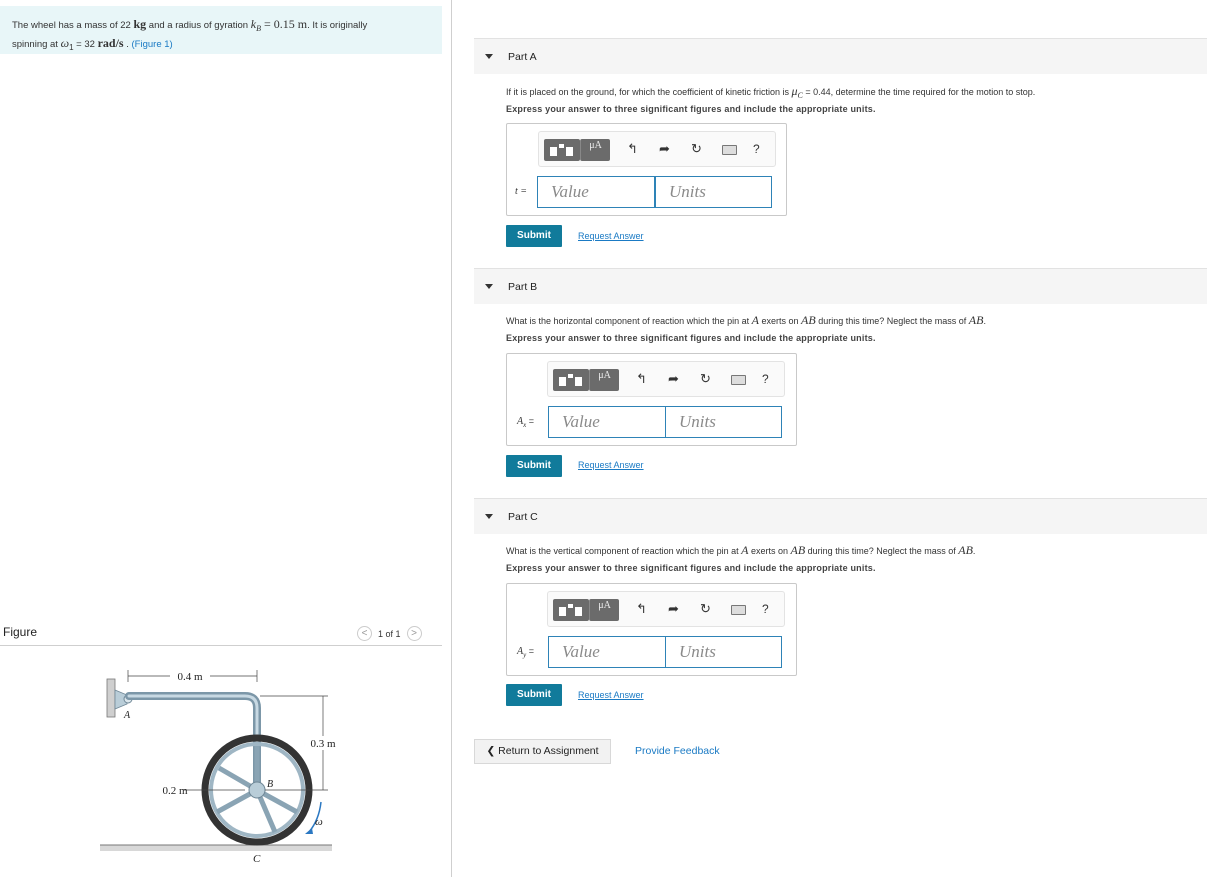  What do you see at coordinates (216, 848) in the screenshot?
I see `ground` at bounding box center [216, 848].